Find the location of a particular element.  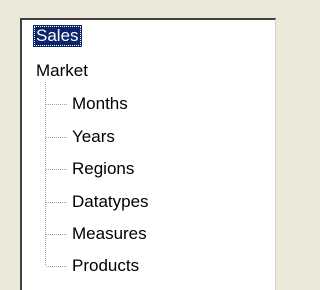

tree-node-years: Years is located at coordinates (93, 137).